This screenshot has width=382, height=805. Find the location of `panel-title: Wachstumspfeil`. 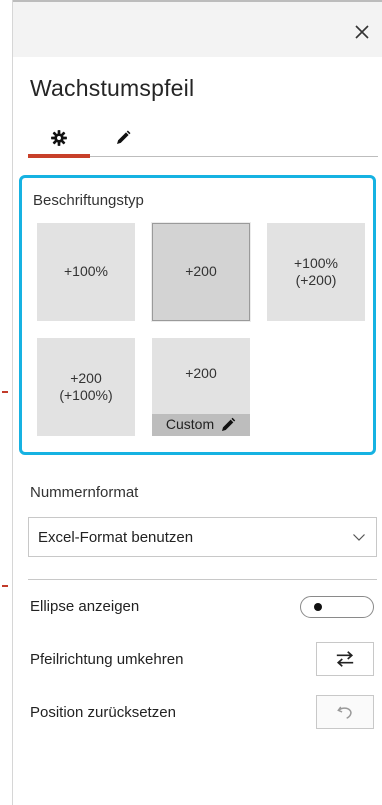

panel-title: Wachstumspfeil is located at coordinates (112, 88).